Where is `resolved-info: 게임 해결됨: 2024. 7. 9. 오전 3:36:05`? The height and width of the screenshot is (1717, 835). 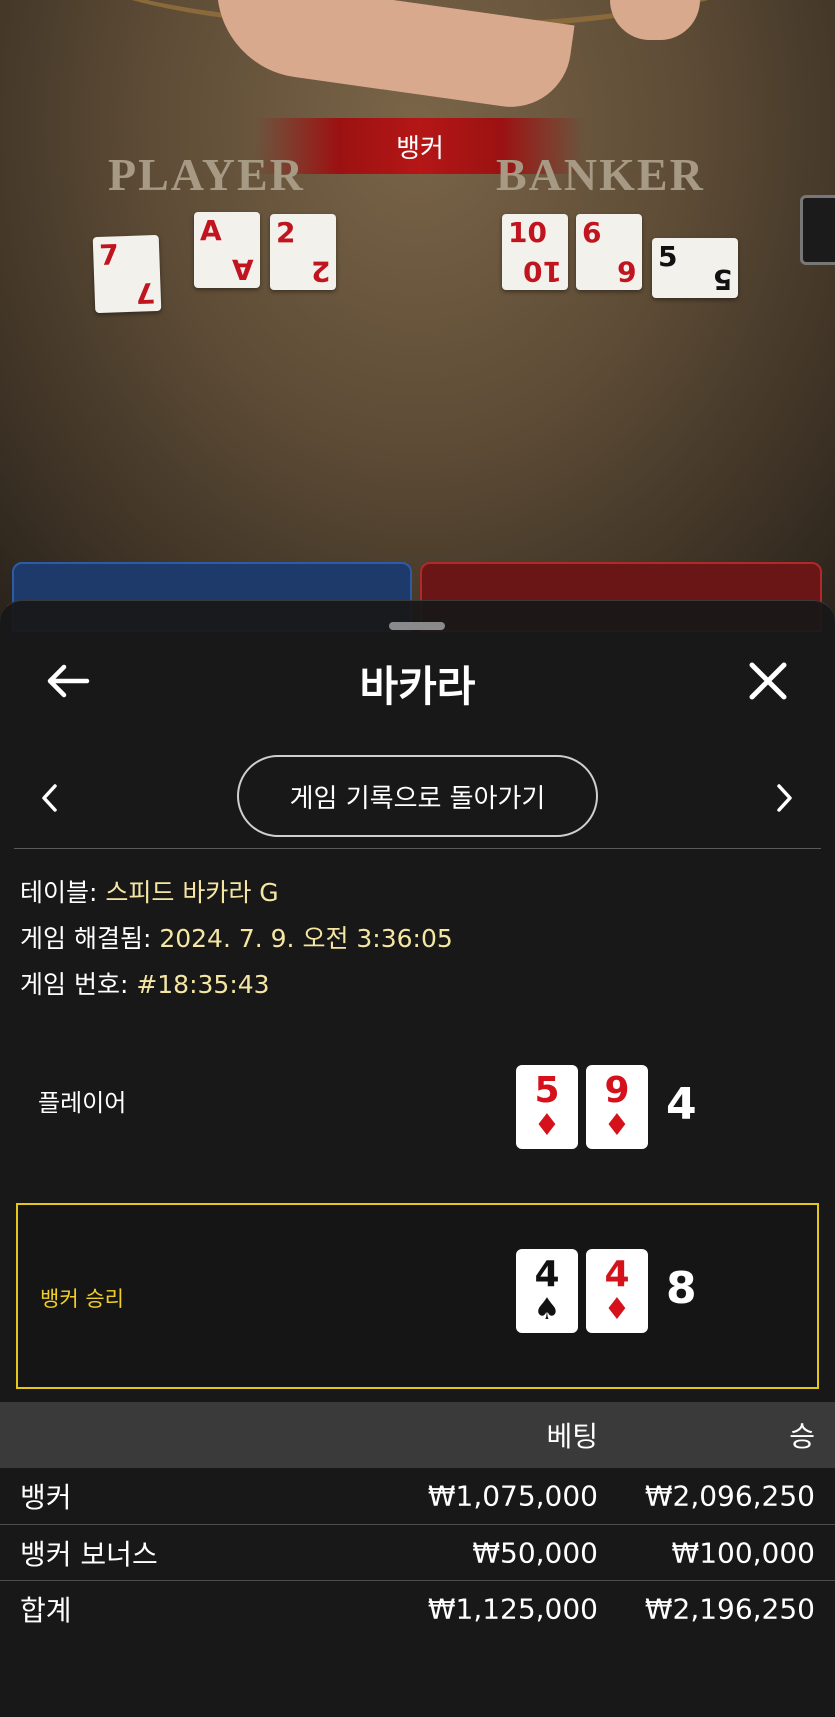 resolved-info: 게임 해결됨: 2024. 7. 9. 오전 3:36:05 is located at coordinates (236, 937).